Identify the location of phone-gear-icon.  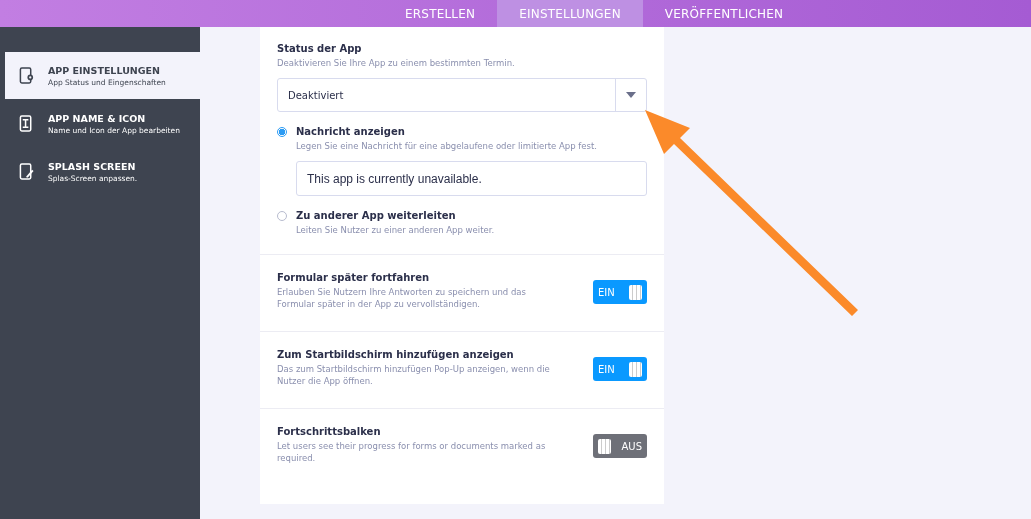
(26, 75).